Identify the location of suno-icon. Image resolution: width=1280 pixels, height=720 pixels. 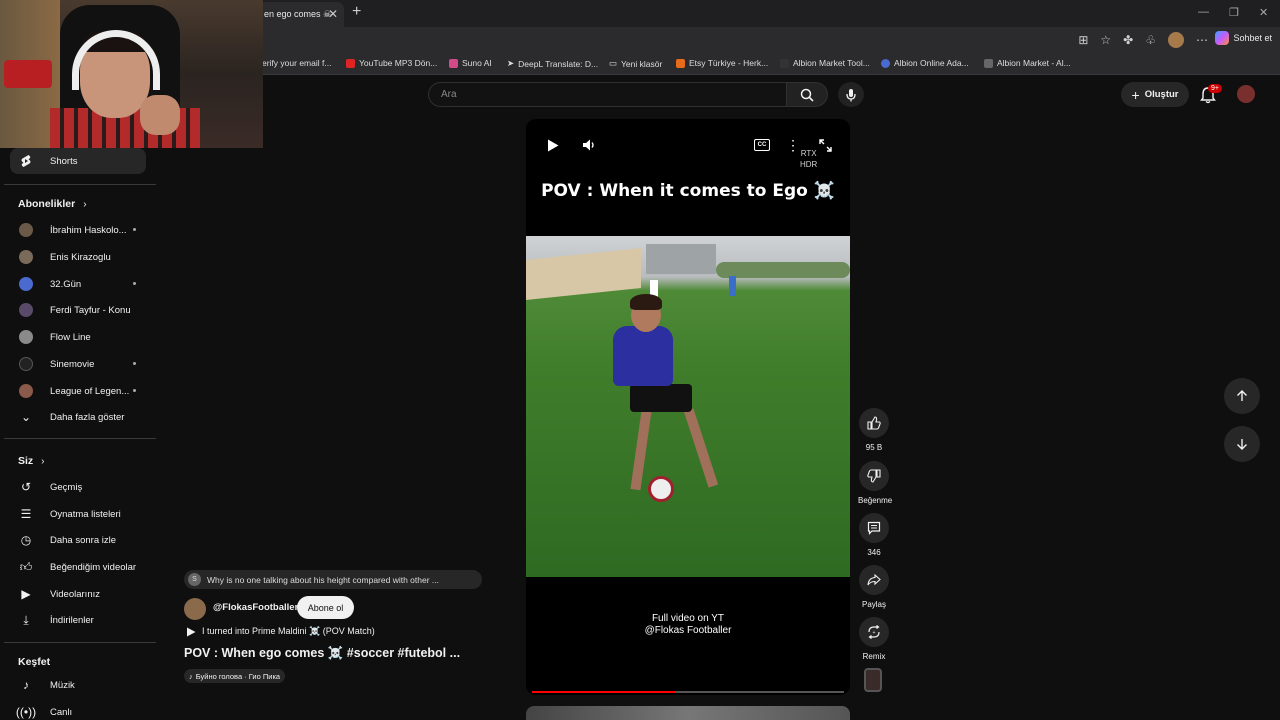
(453, 63).